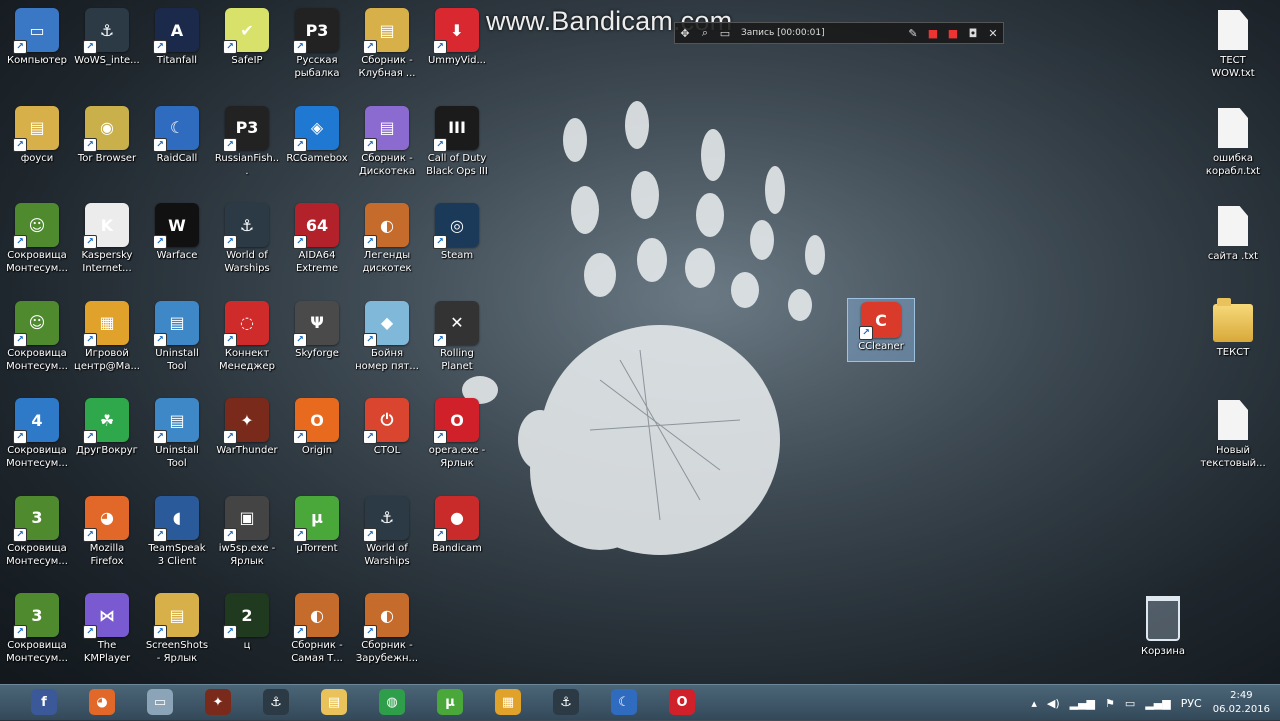  Describe the element at coordinates (386, 31) in the screenshot. I see `app-icon: ▤ ↗` at that location.